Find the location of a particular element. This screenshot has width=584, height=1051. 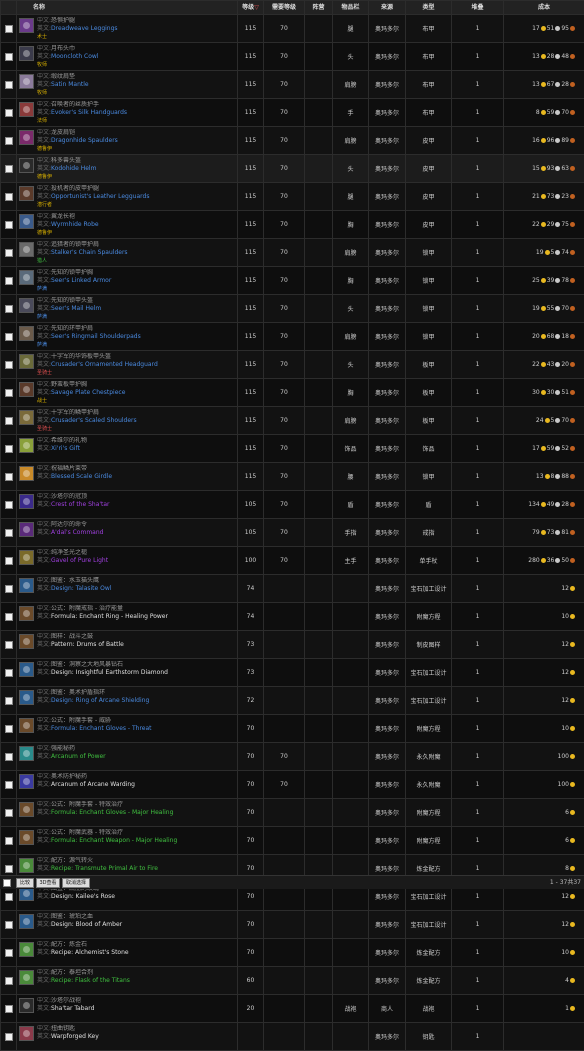

select-all-checkbox is located at coordinates (7, 883).